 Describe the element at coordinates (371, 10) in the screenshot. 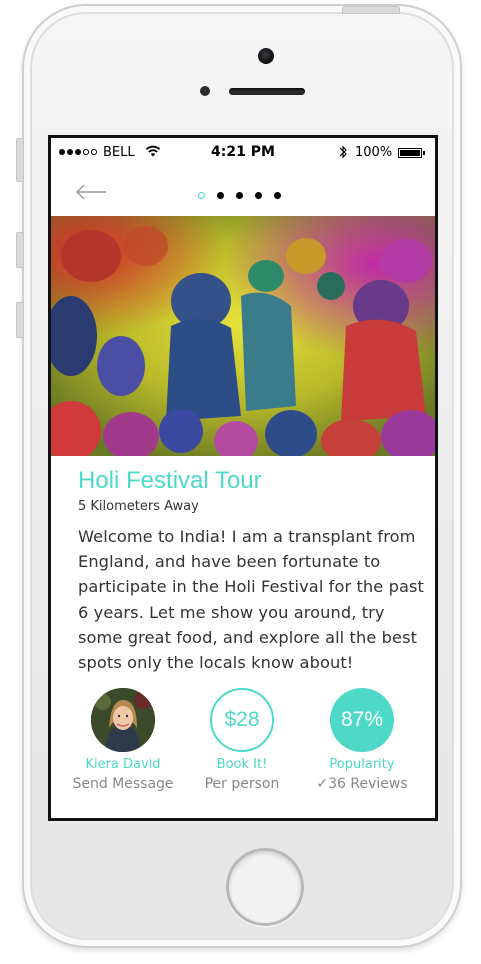

I see `power-button` at that location.